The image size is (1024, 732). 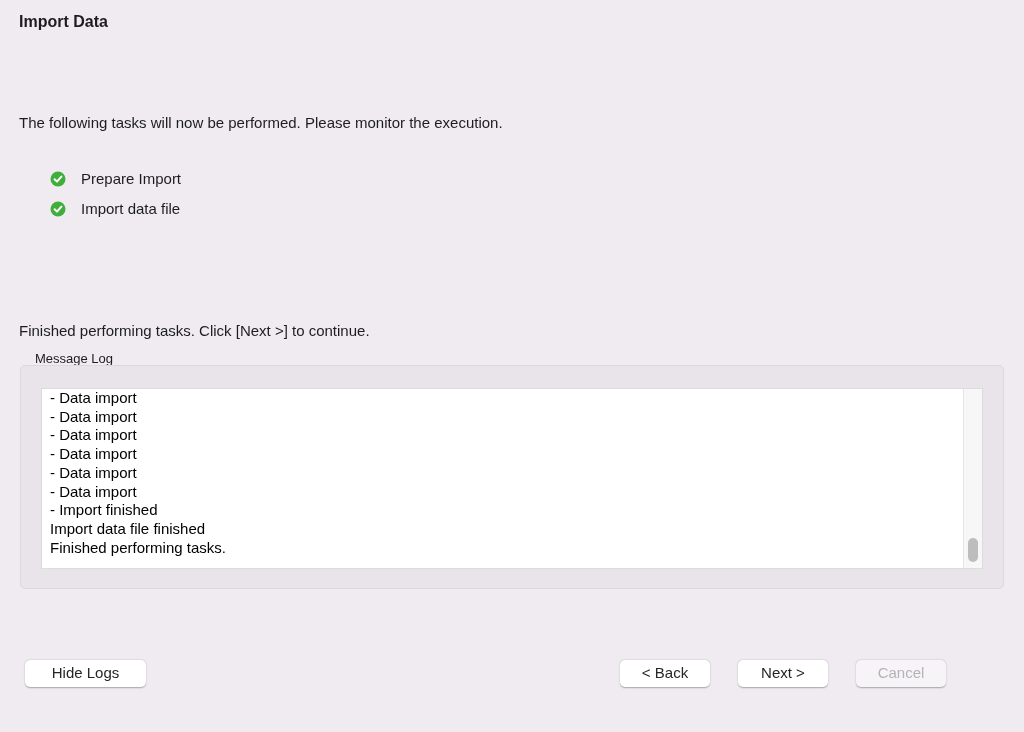 I want to click on log-line: - Import finished, so click(x=104, y=510).